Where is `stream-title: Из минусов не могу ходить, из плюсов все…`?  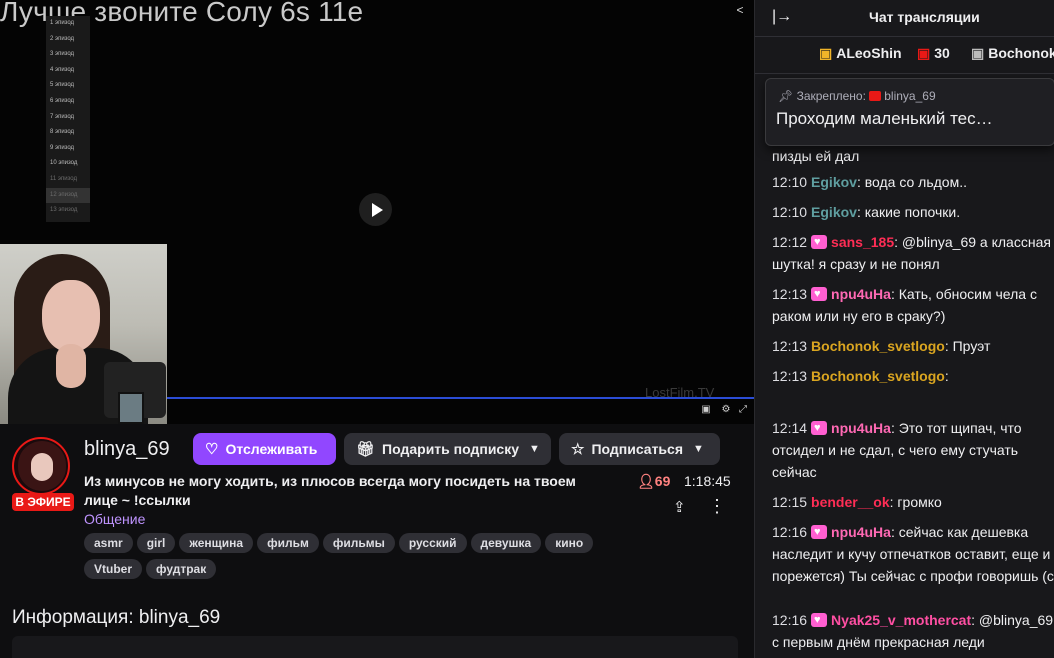
stream-title: Из минусов не могу ходить, из плюсов все… is located at coordinates (330, 490).